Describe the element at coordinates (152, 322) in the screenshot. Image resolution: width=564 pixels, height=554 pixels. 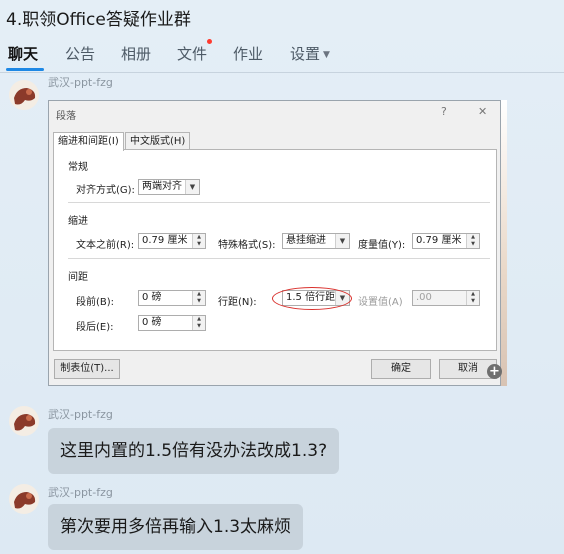
I see `space-after-value: 0 磅` at that location.